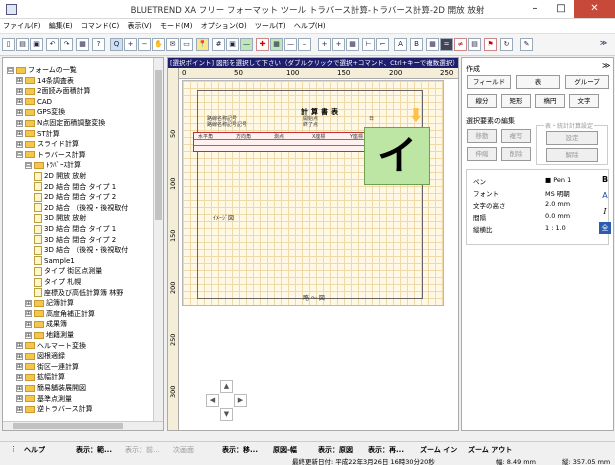 The height and width of the screenshot is (465, 615). I want to click on status-next-screen: 次画面, so click(183, 450).